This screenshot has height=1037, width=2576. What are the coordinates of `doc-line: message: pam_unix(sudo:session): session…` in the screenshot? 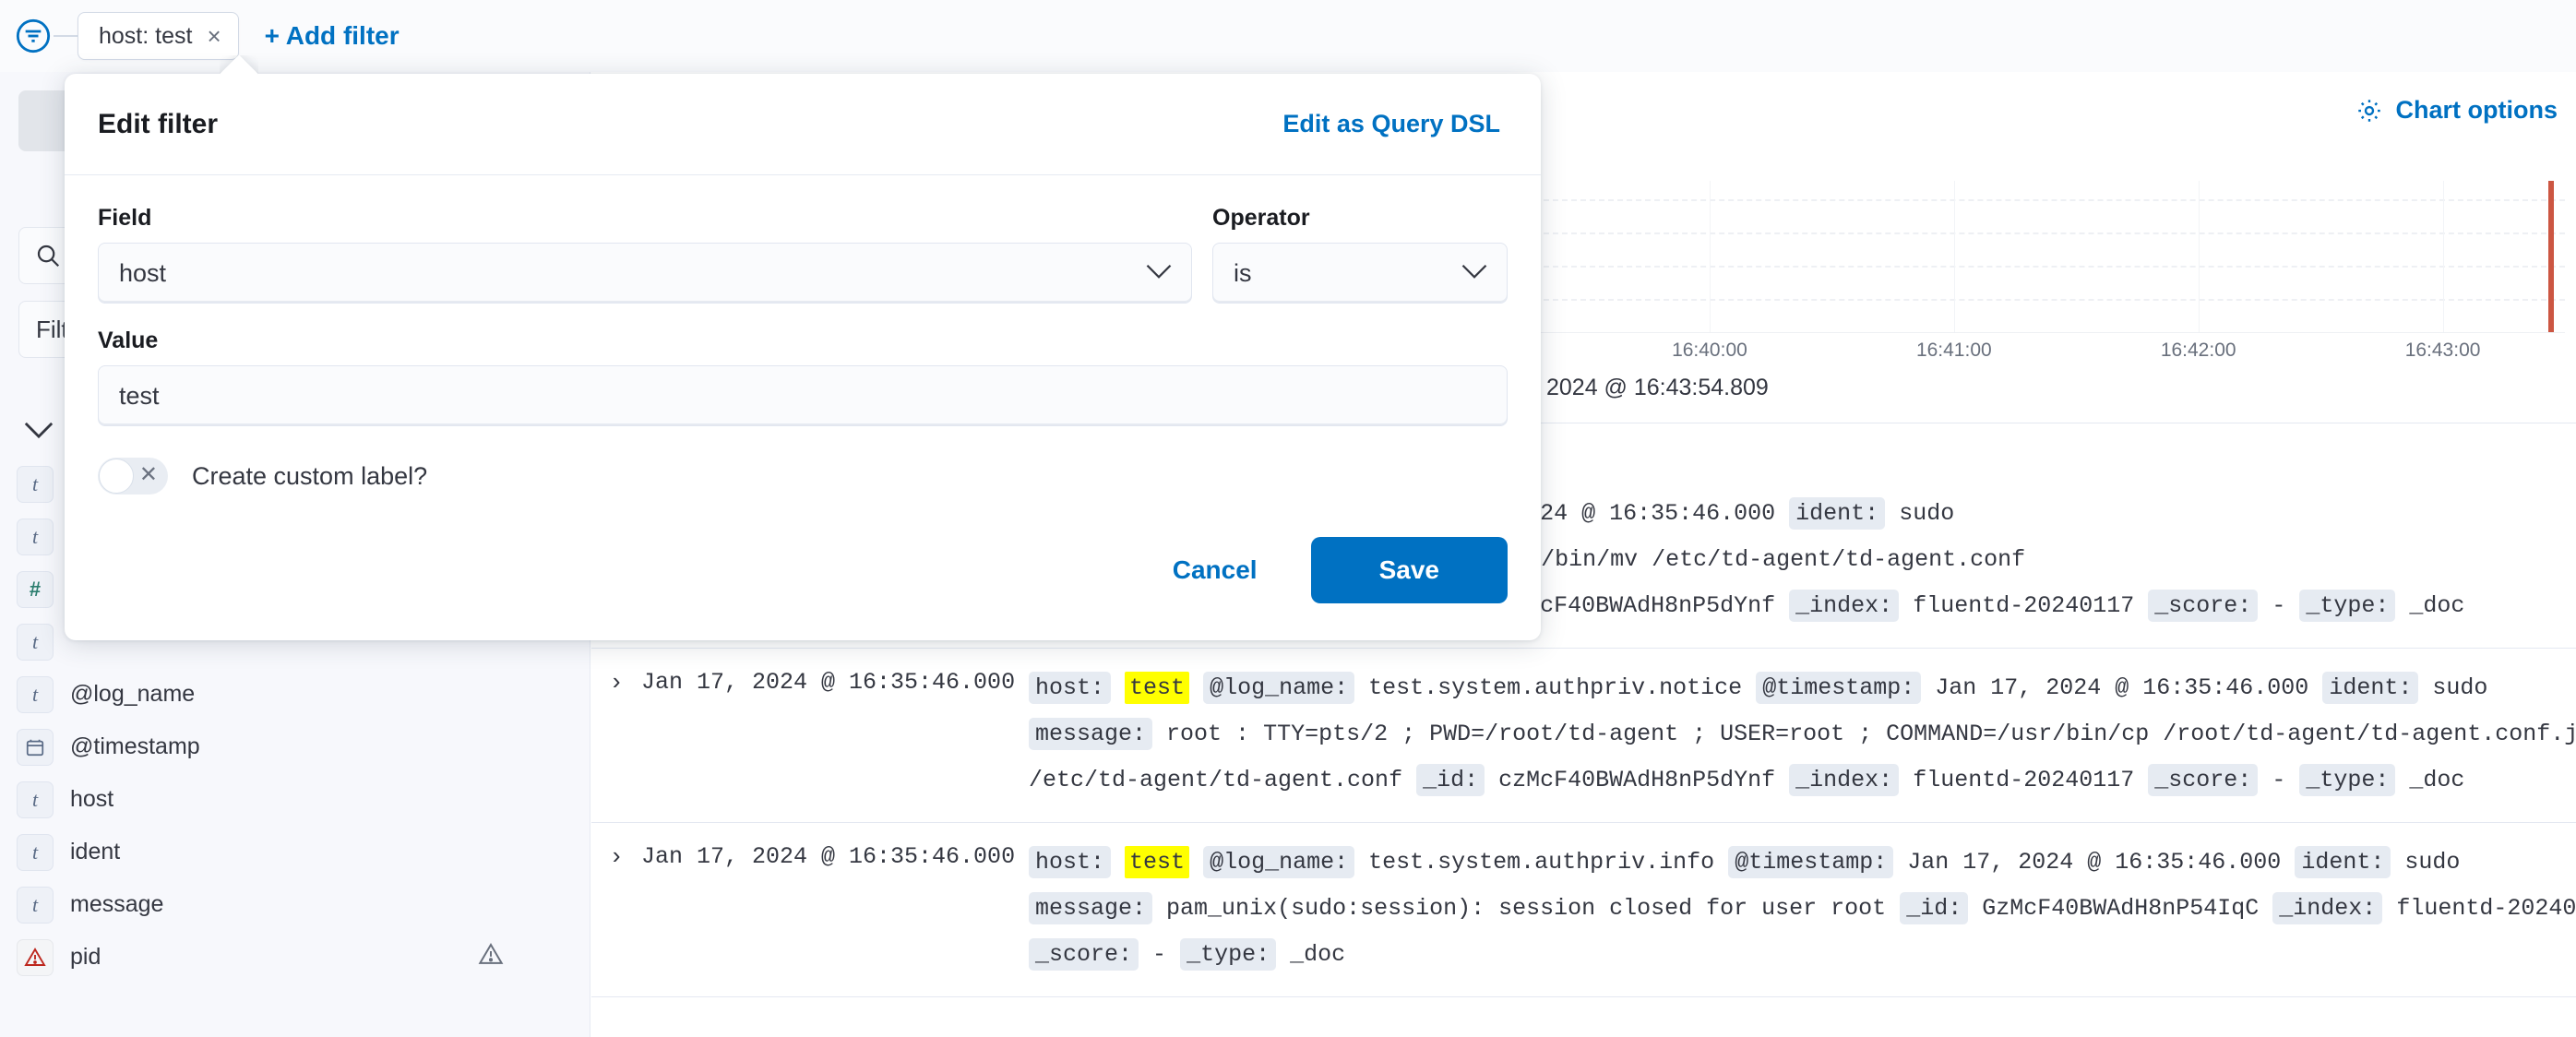 It's located at (1802, 909).